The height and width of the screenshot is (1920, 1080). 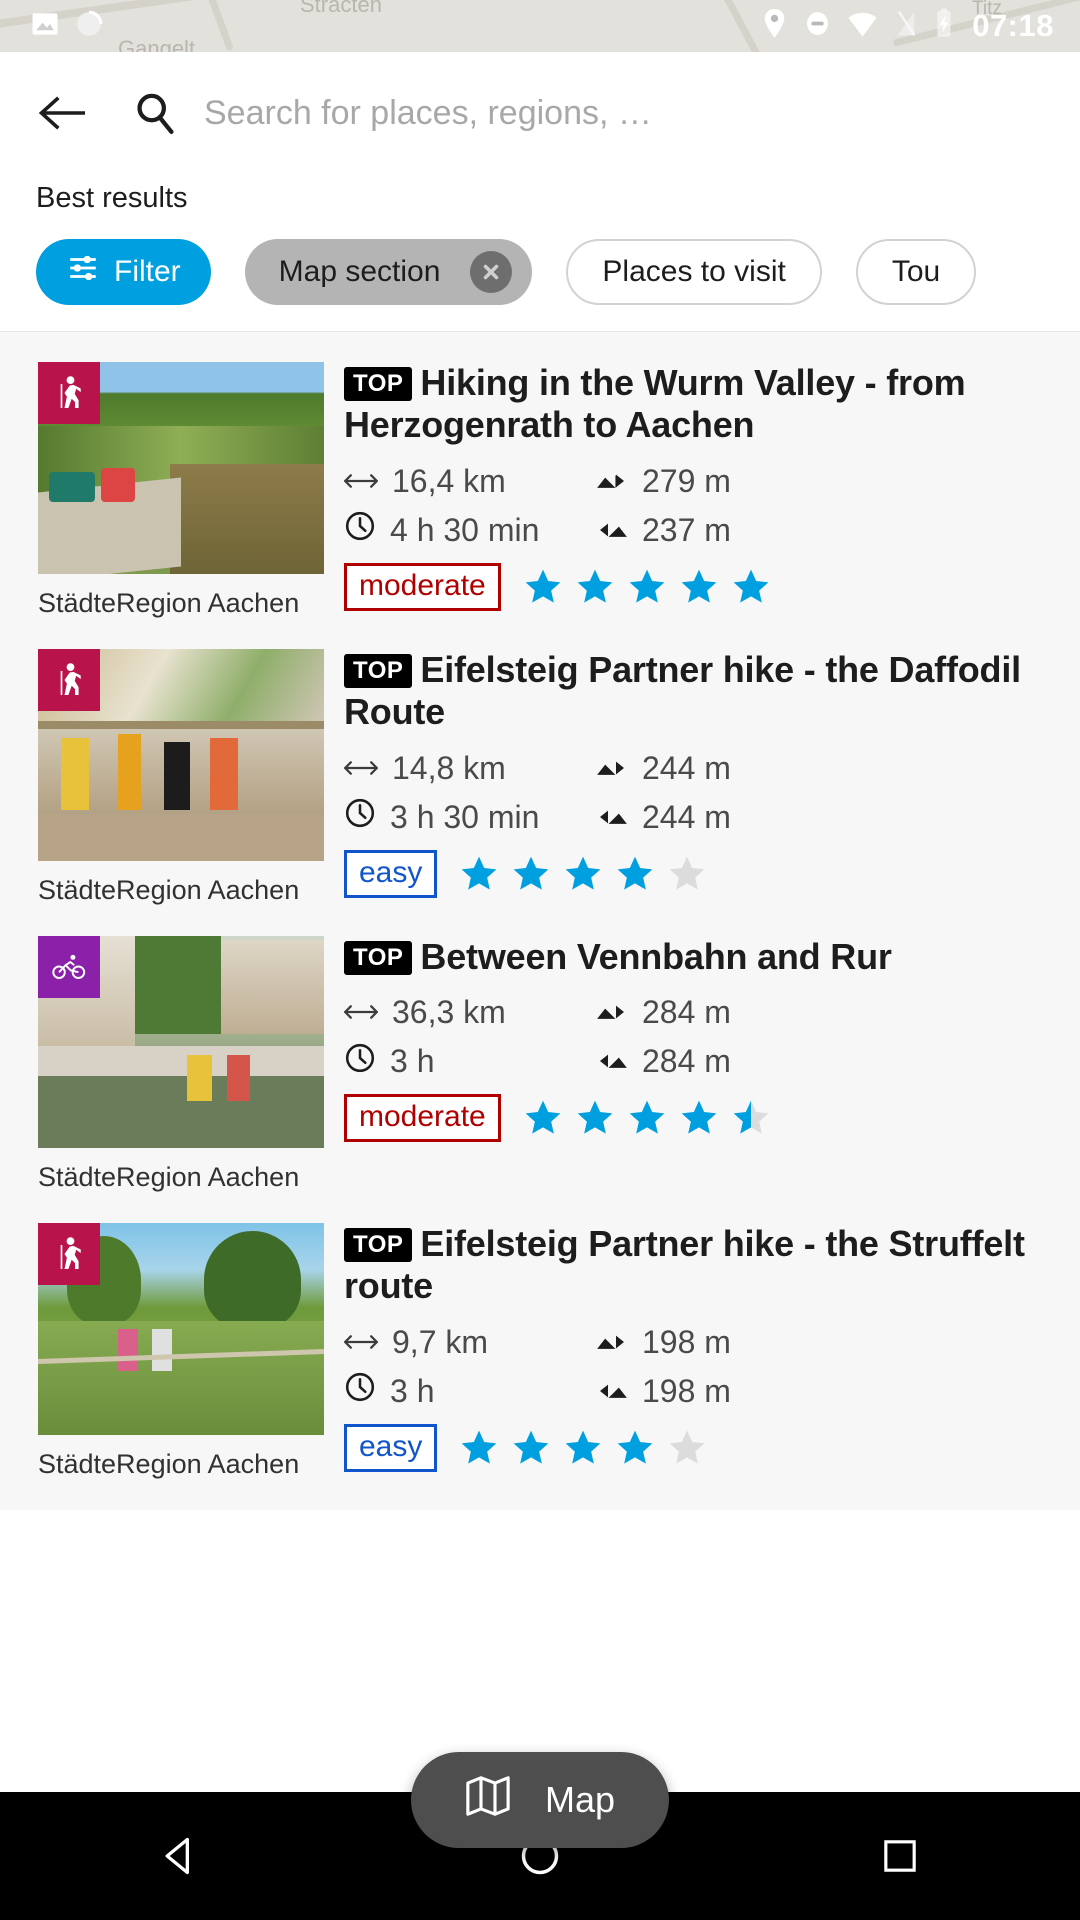 I want to click on stat-duration: 3 h 30 min, so click(x=470, y=817).